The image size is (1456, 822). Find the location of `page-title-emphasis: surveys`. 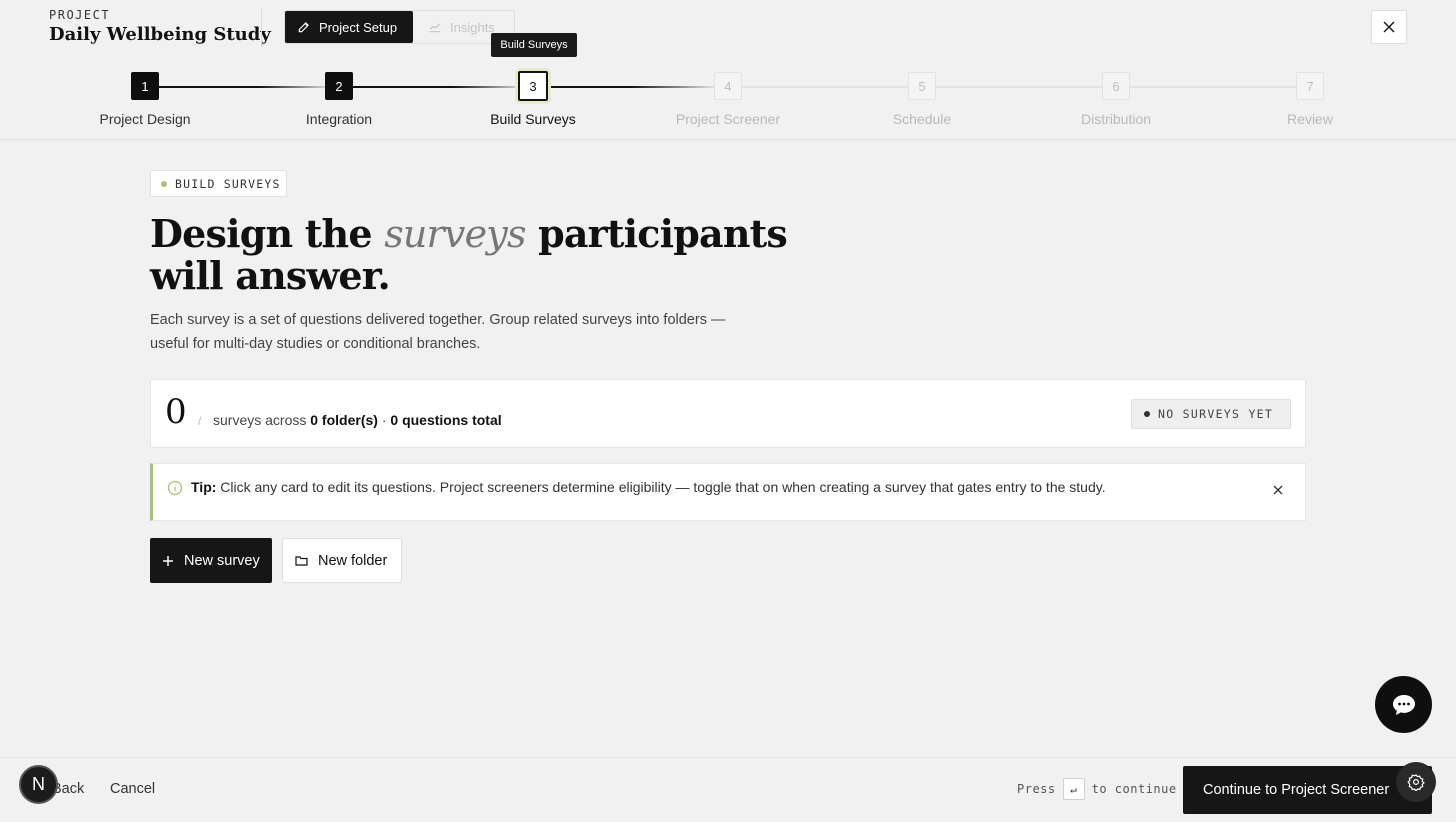

page-title-emphasis: surveys is located at coordinates (455, 234).